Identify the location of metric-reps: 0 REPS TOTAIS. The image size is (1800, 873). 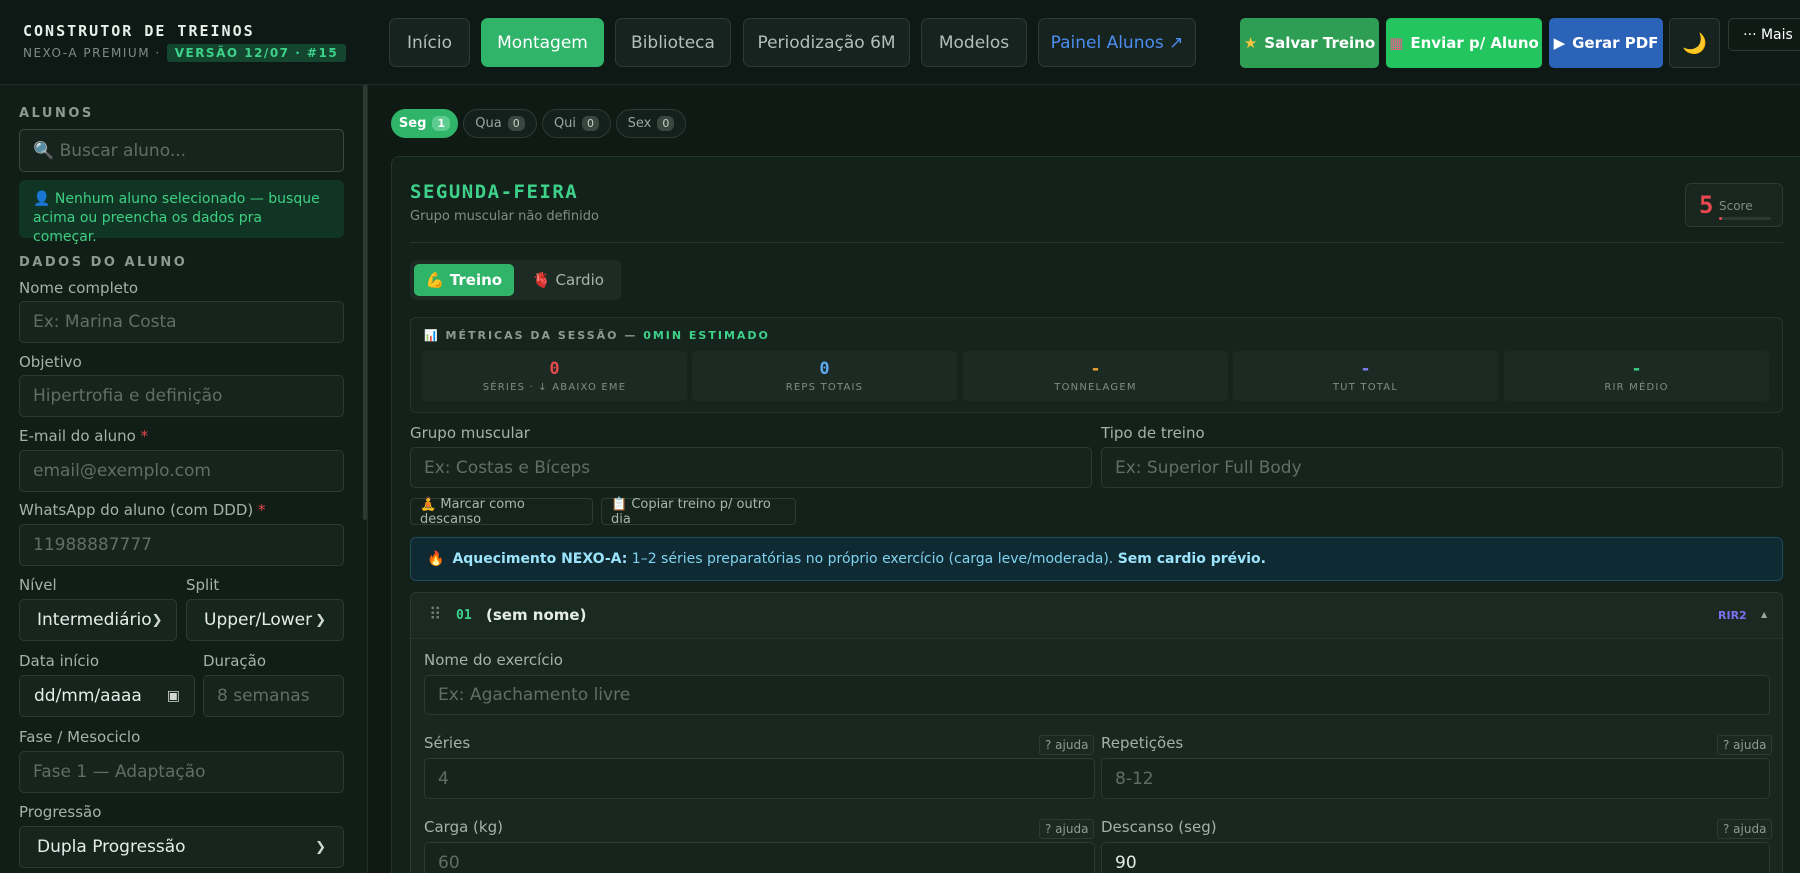
(824, 376).